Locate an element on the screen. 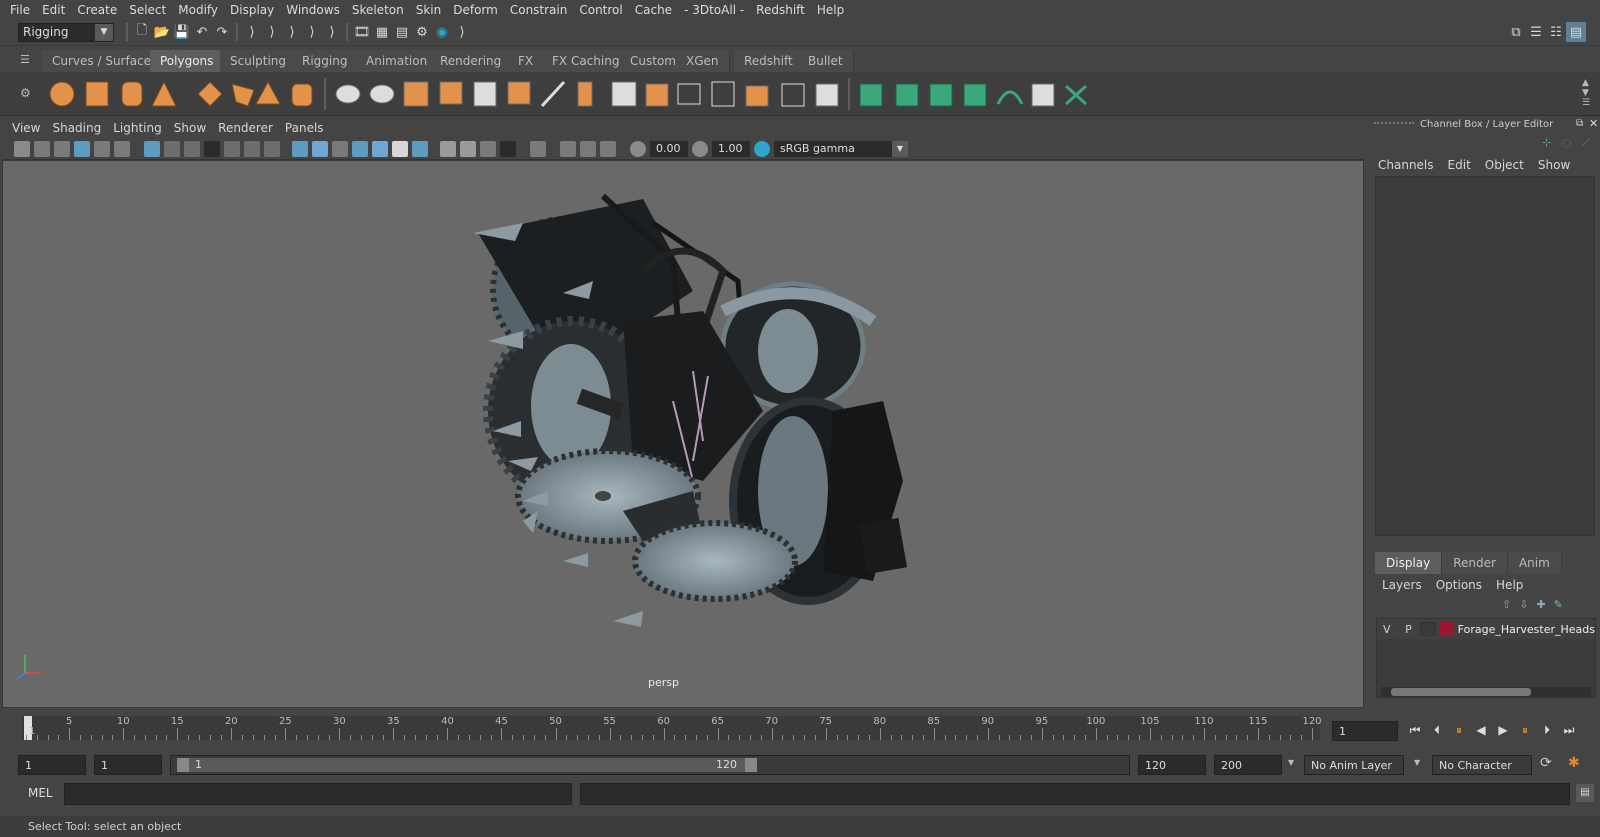  go-to-start-icon: ⏮ is located at coordinates (1415, 730).